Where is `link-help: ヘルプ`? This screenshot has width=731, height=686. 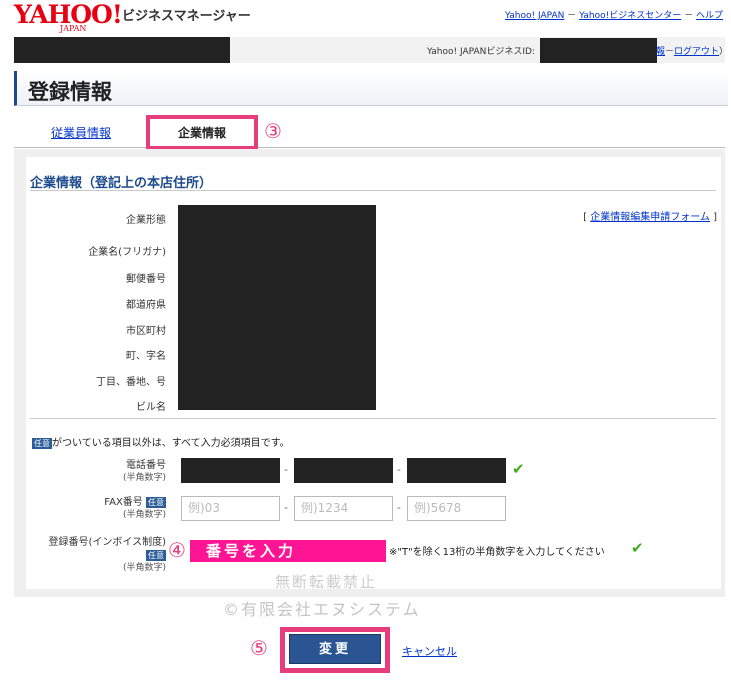 link-help: ヘルプ is located at coordinates (709, 16).